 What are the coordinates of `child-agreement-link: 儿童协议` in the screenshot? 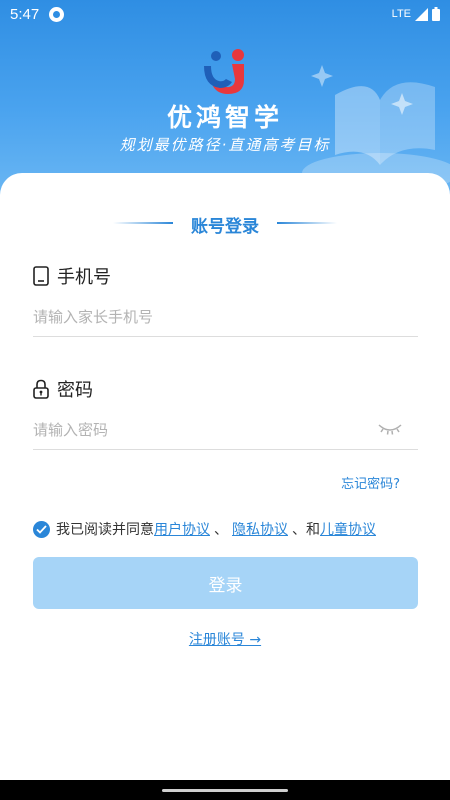 It's located at (348, 529).